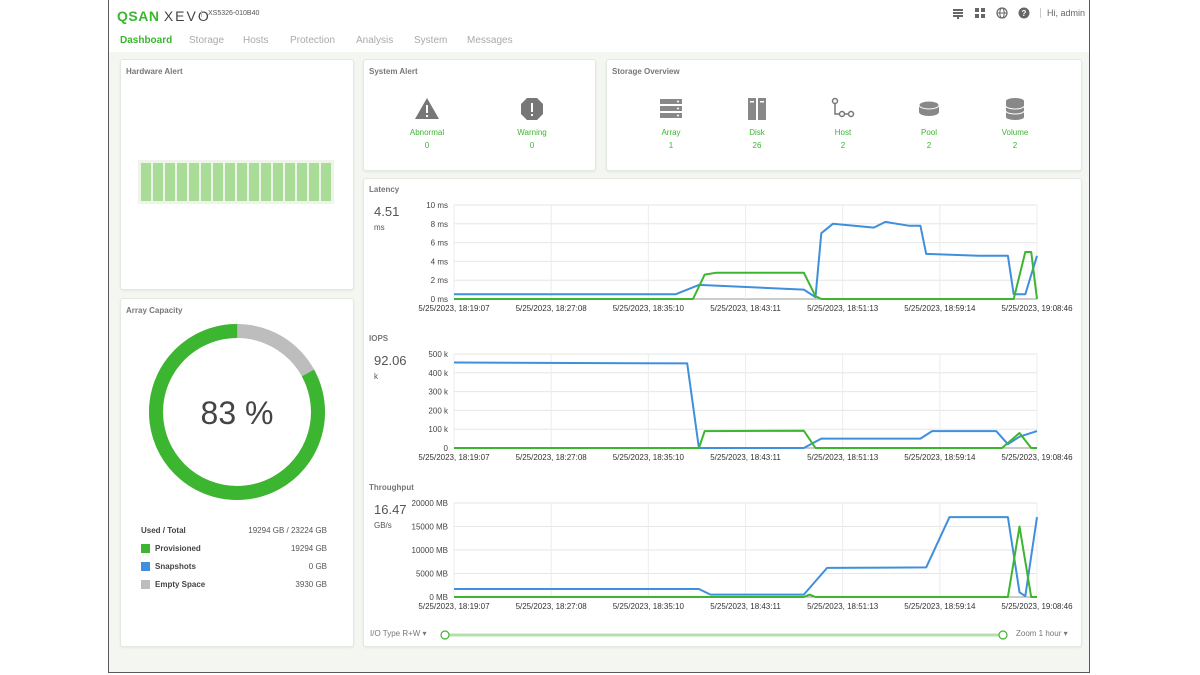  I want to click on overview-disk: Disk 26, so click(757, 123).